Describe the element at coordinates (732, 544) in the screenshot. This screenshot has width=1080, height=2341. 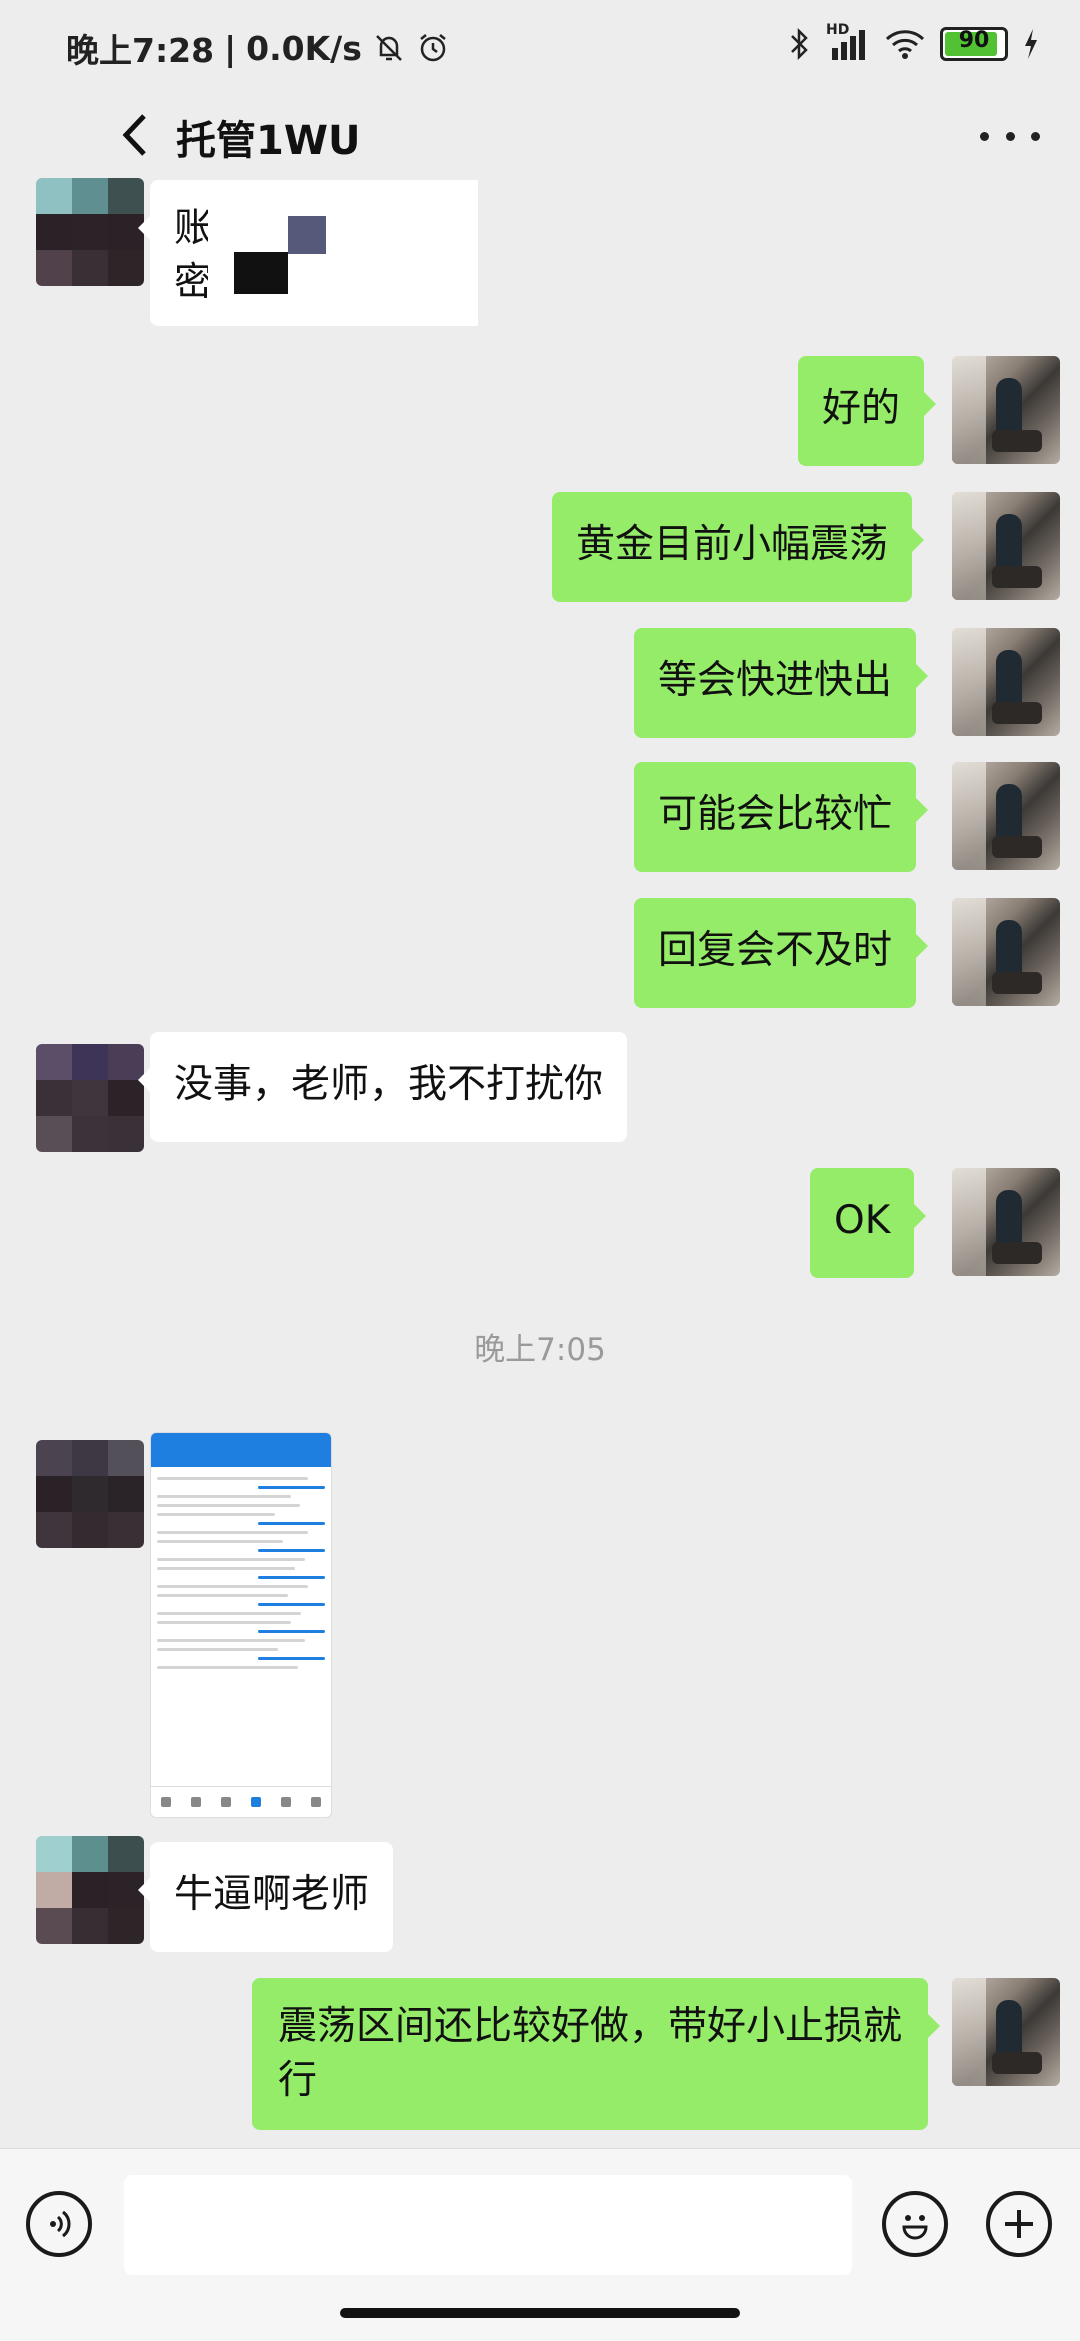
I see `message-text: 黄金目前小幅震荡` at that location.